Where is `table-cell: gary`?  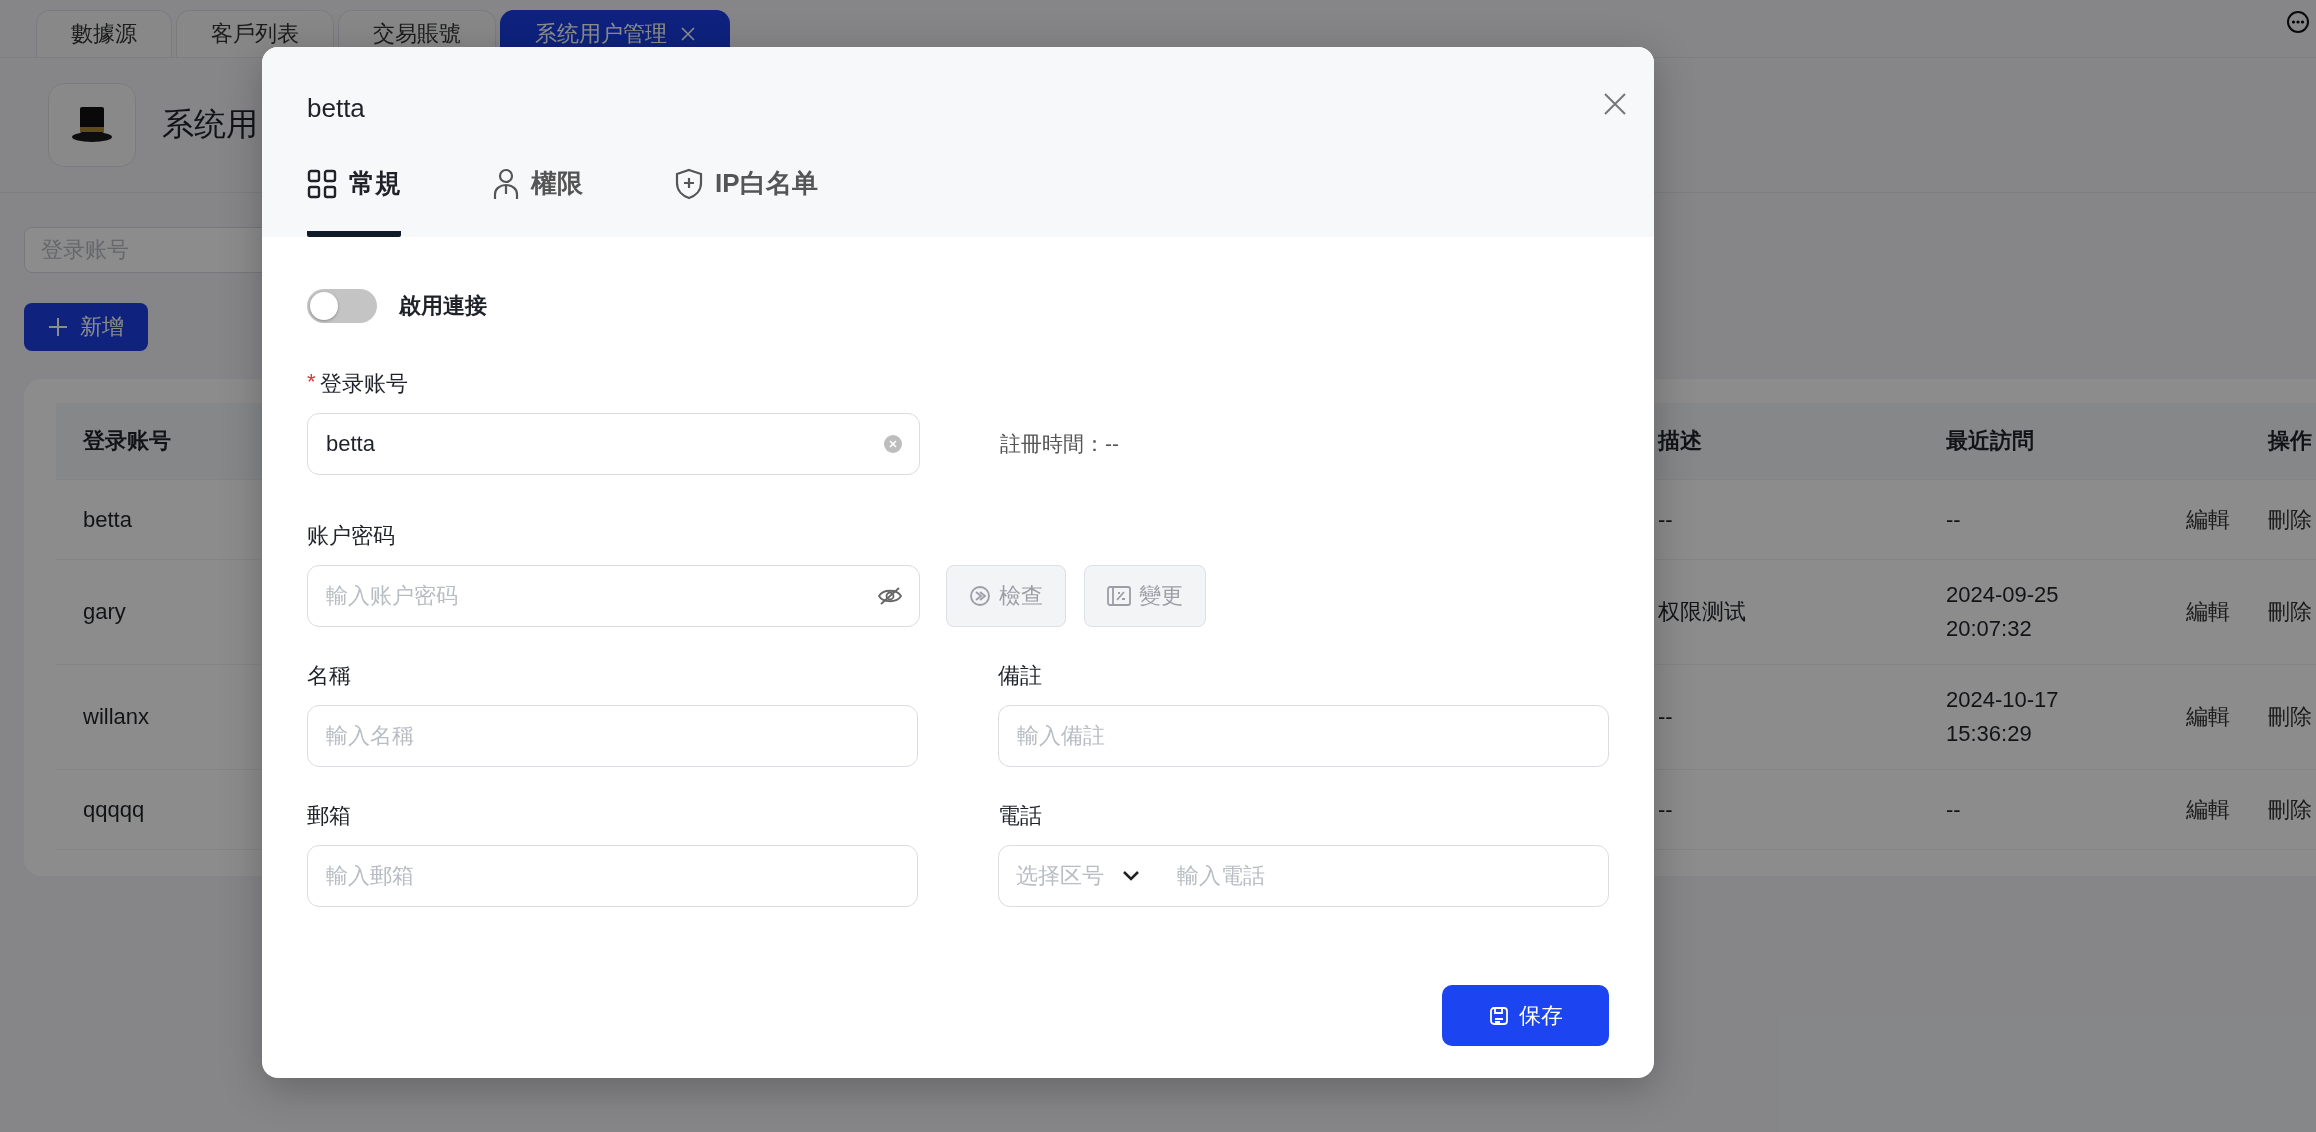
table-cell: gary is located at coordinates (104, 612).